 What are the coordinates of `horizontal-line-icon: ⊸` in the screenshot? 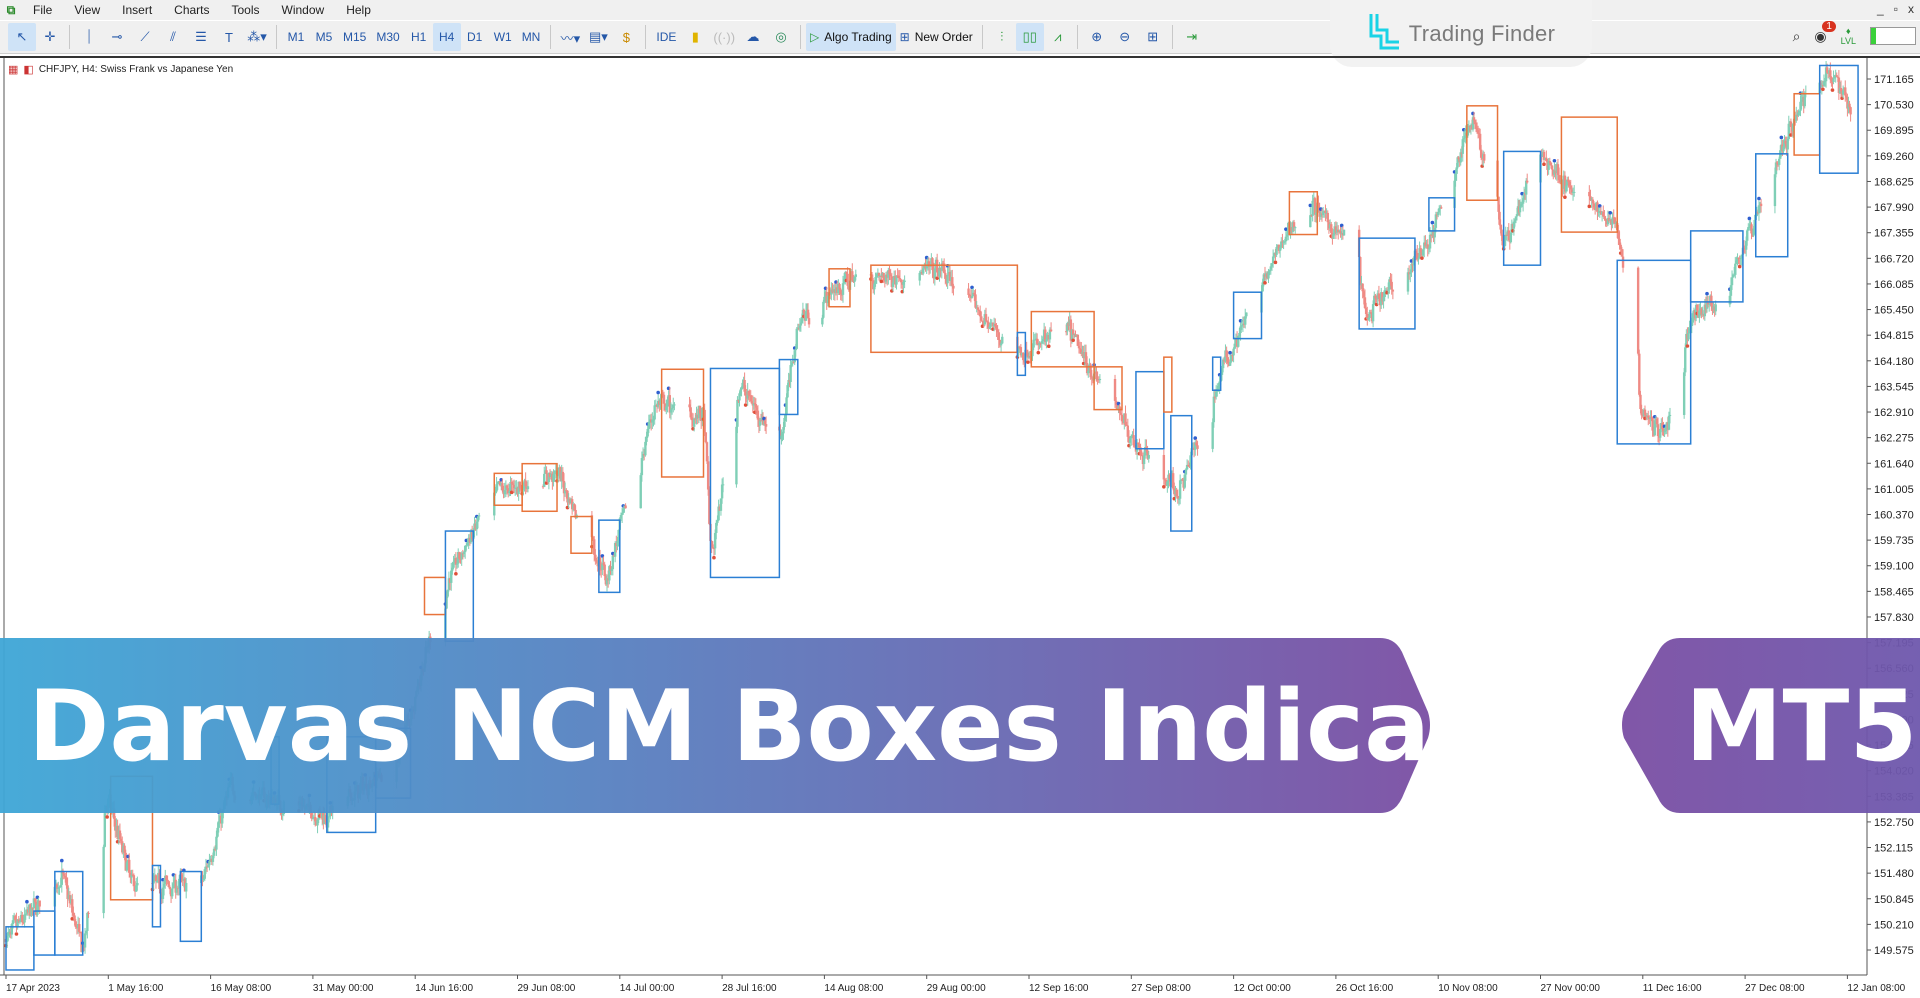 It's located at (117, 37).